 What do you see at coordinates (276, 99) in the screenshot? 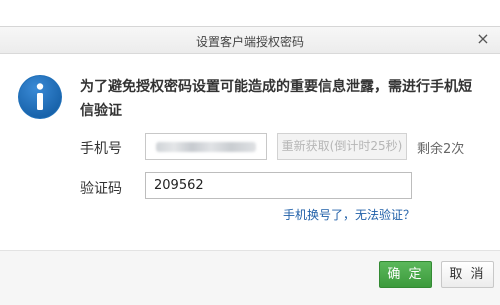
I see `warning-message: 为了避免授权密码设置可能造成的重要信息泄露，需进行手机短信验证` at bounding box center [276, 99].